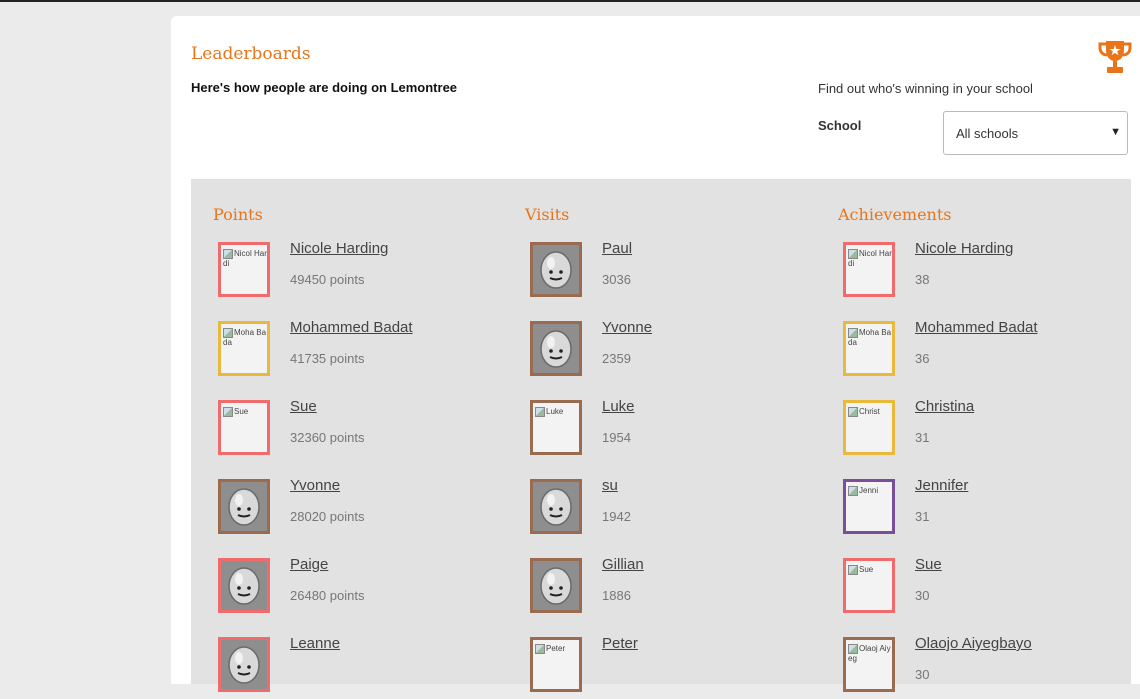  Describe the element at coordinates (869, 506) in the screenshot. I see `avatar: Jenni` at that location.